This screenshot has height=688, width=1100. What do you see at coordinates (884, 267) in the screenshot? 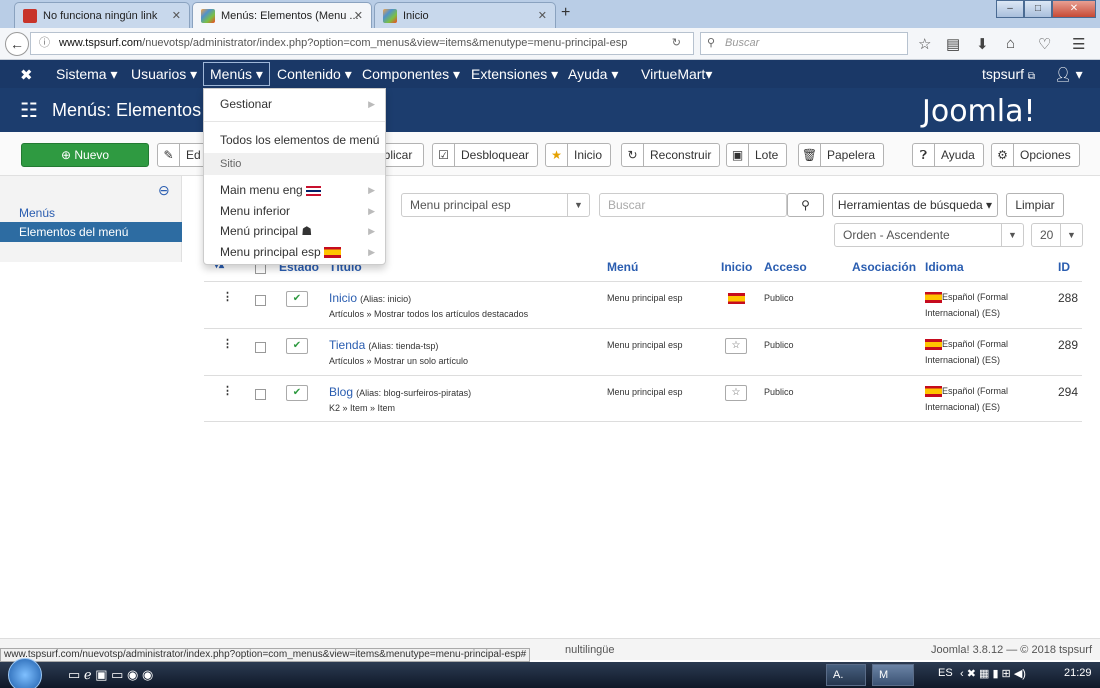
I see `header-asociacion: Asociación` at bounding box center [884, 267].